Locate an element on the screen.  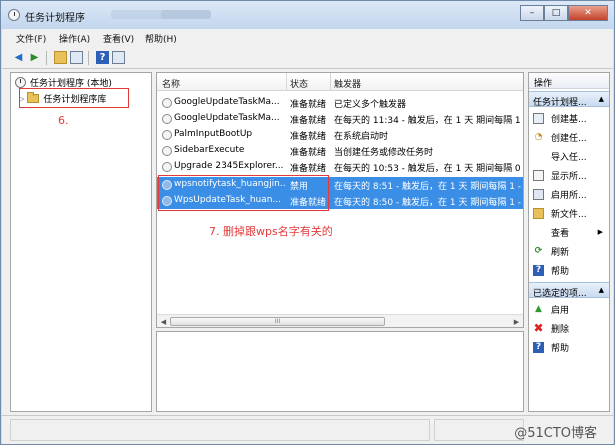
create-basic-task-icon is located at coordinates (538, 118).